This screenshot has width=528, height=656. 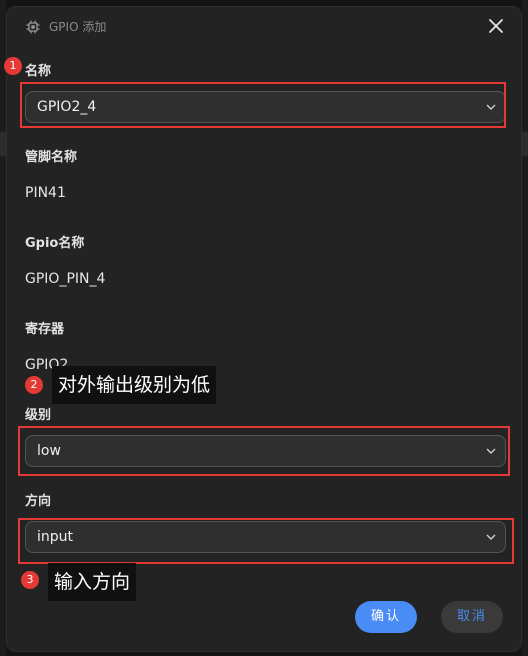 I want to click on chip-icon, so click(x=33, y=27).